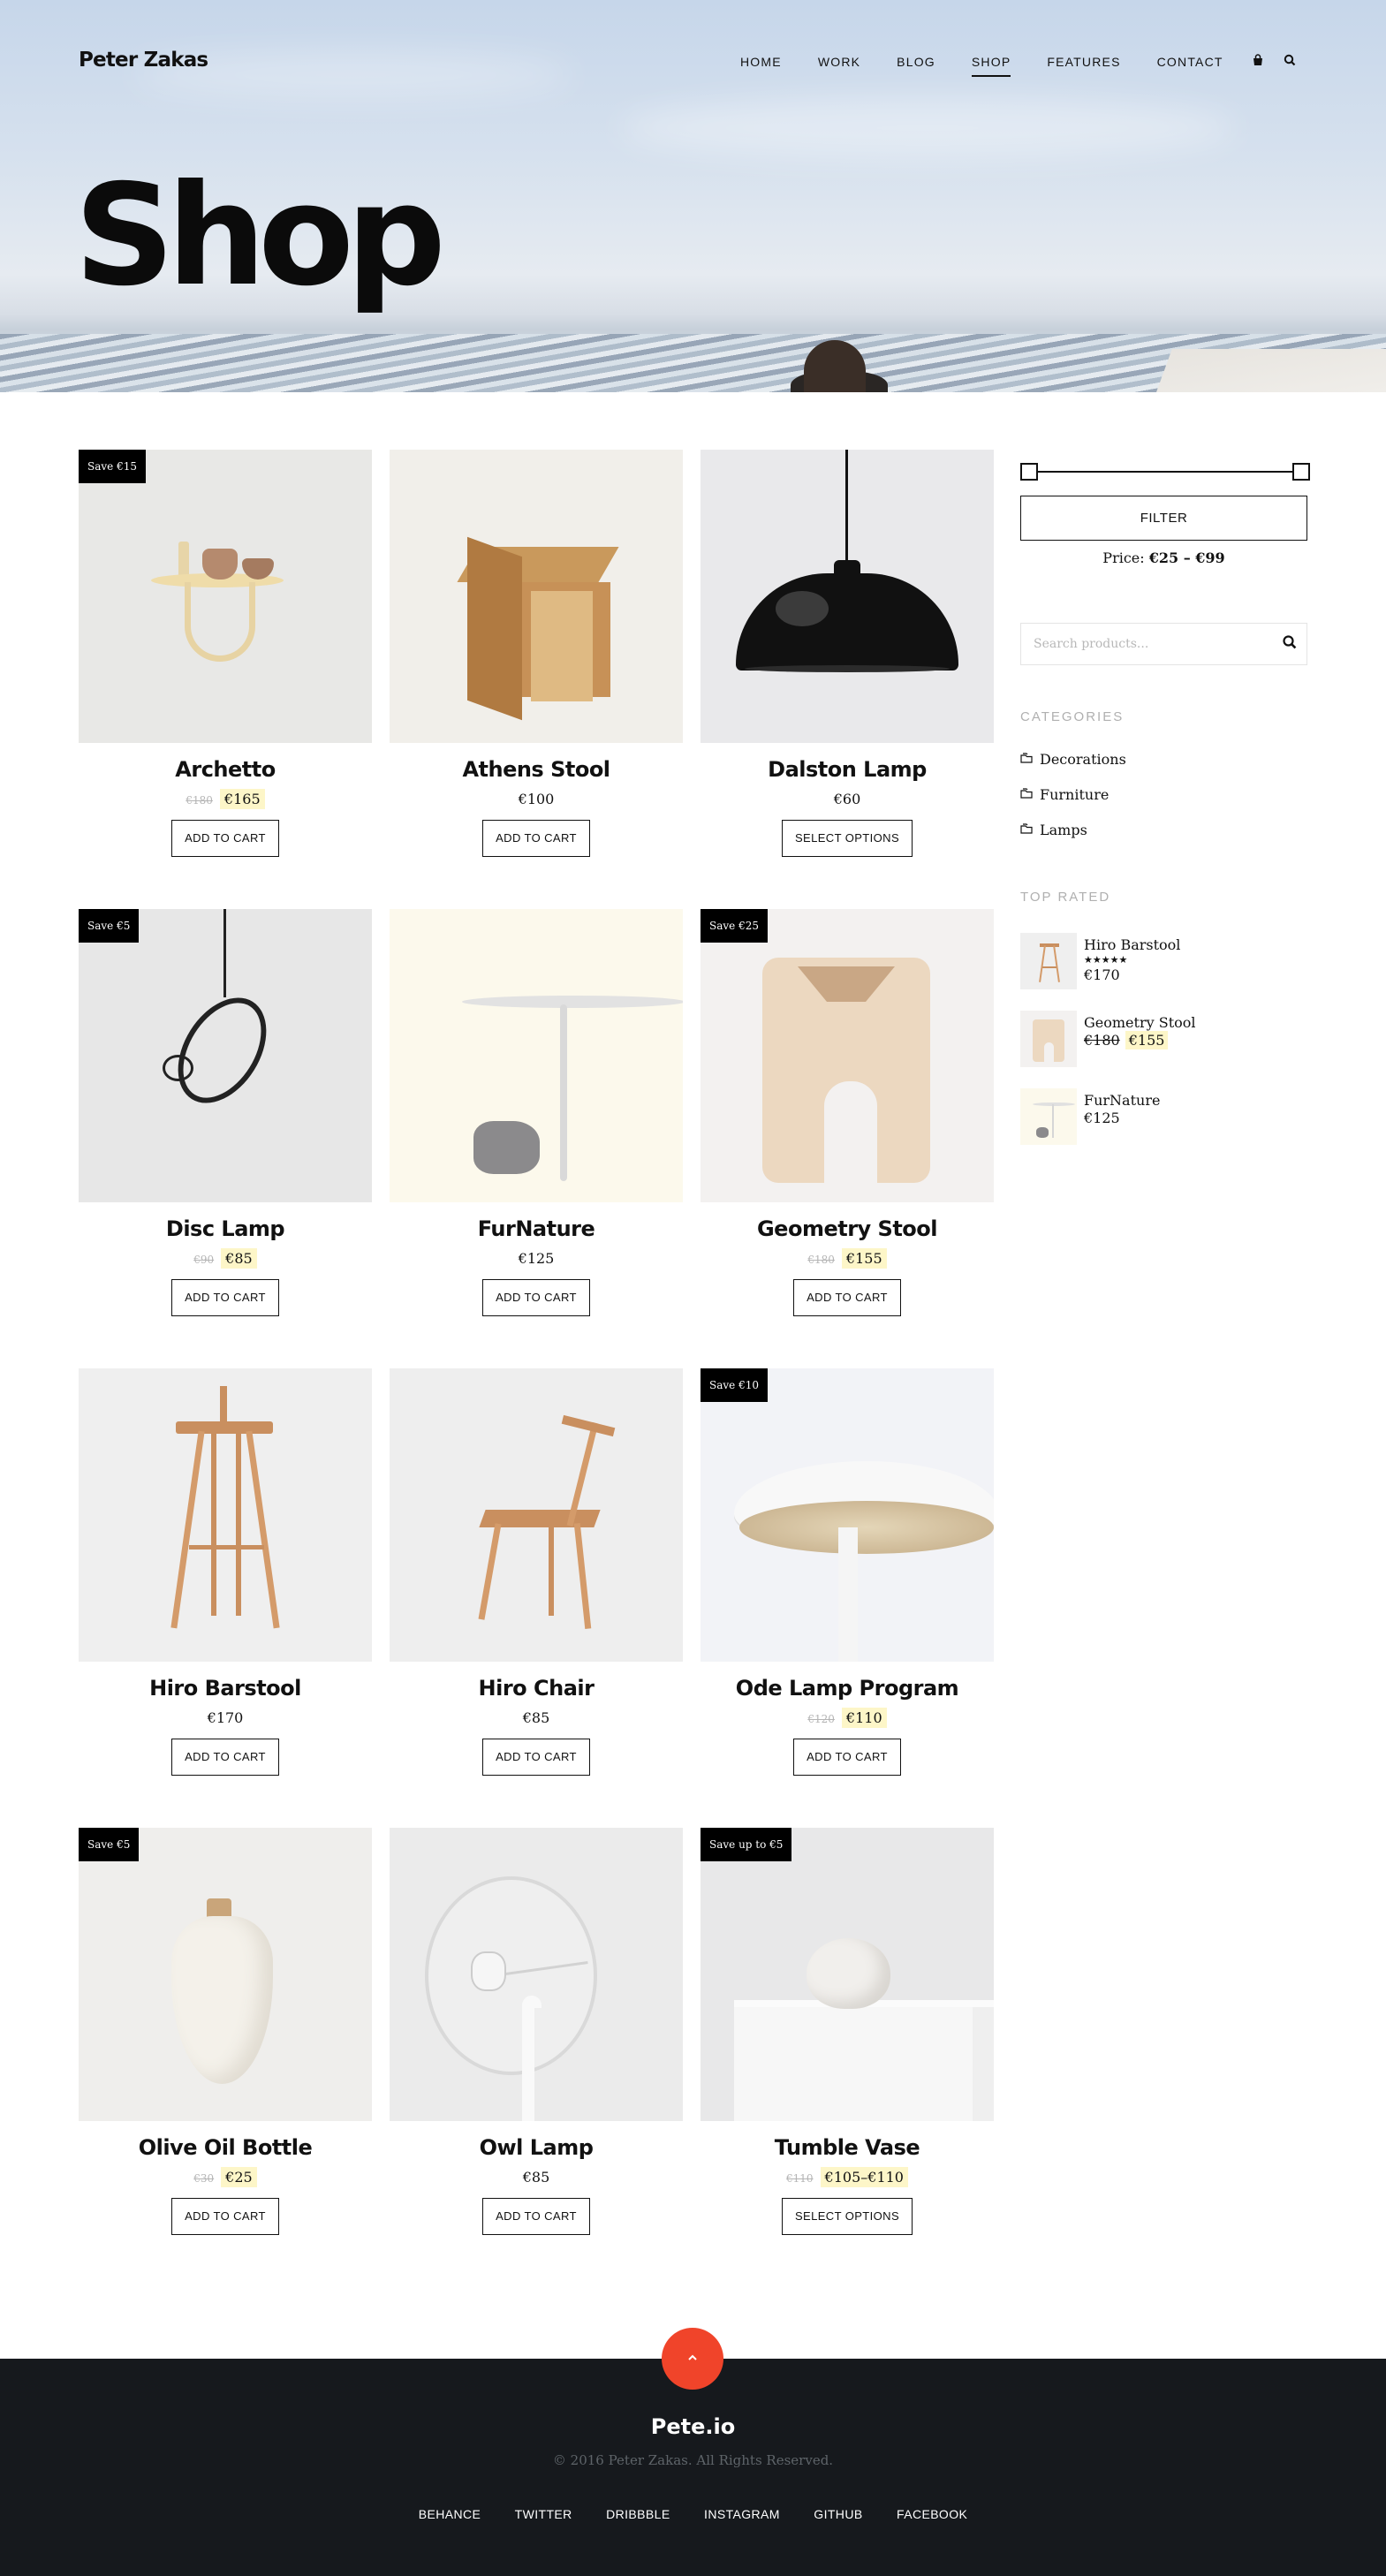 The image size is (1386, 2576). Describe the element at coordinates (536, 2148) in the screenshot. I see `product-name: Owl Lamp` at that location.